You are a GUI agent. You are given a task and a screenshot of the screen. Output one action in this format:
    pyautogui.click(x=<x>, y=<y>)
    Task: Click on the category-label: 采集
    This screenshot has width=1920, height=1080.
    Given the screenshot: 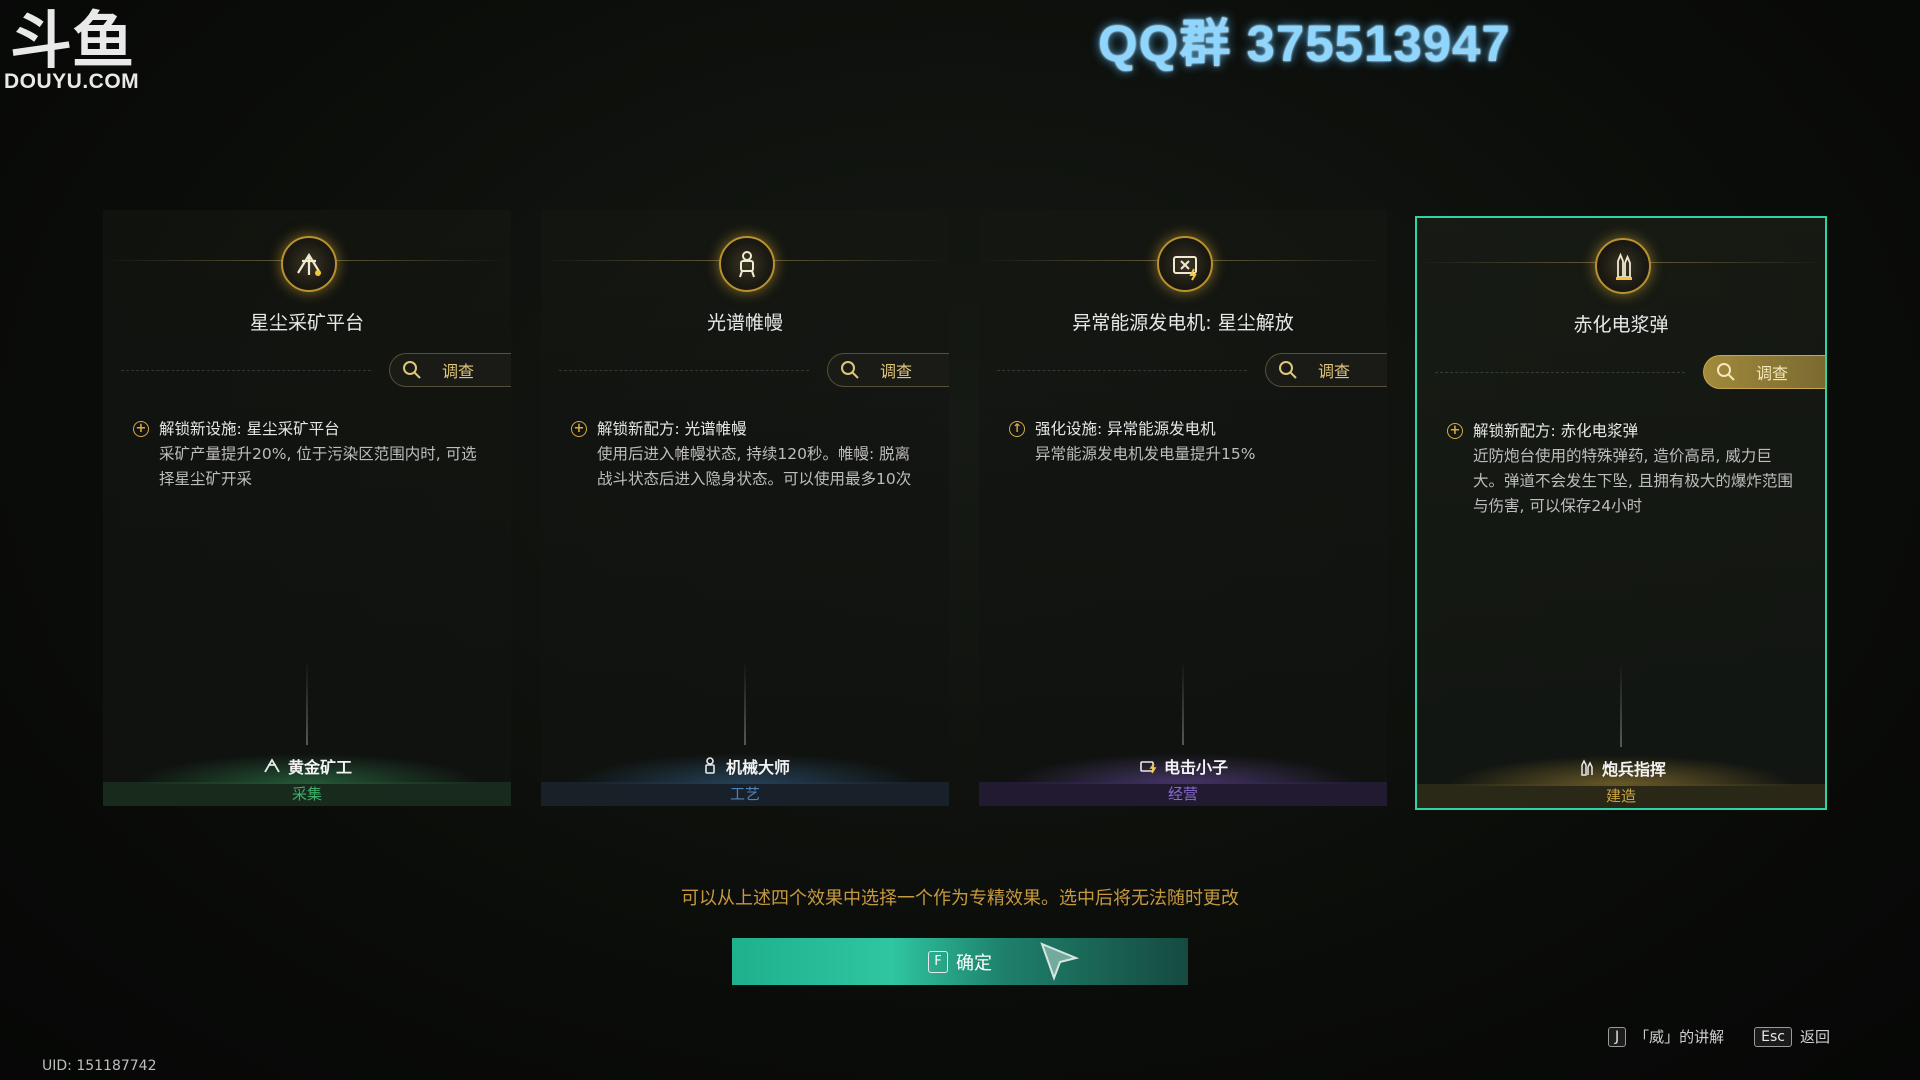 What is the action you would take?
    pyautogui.click(x=307, y=794)
    